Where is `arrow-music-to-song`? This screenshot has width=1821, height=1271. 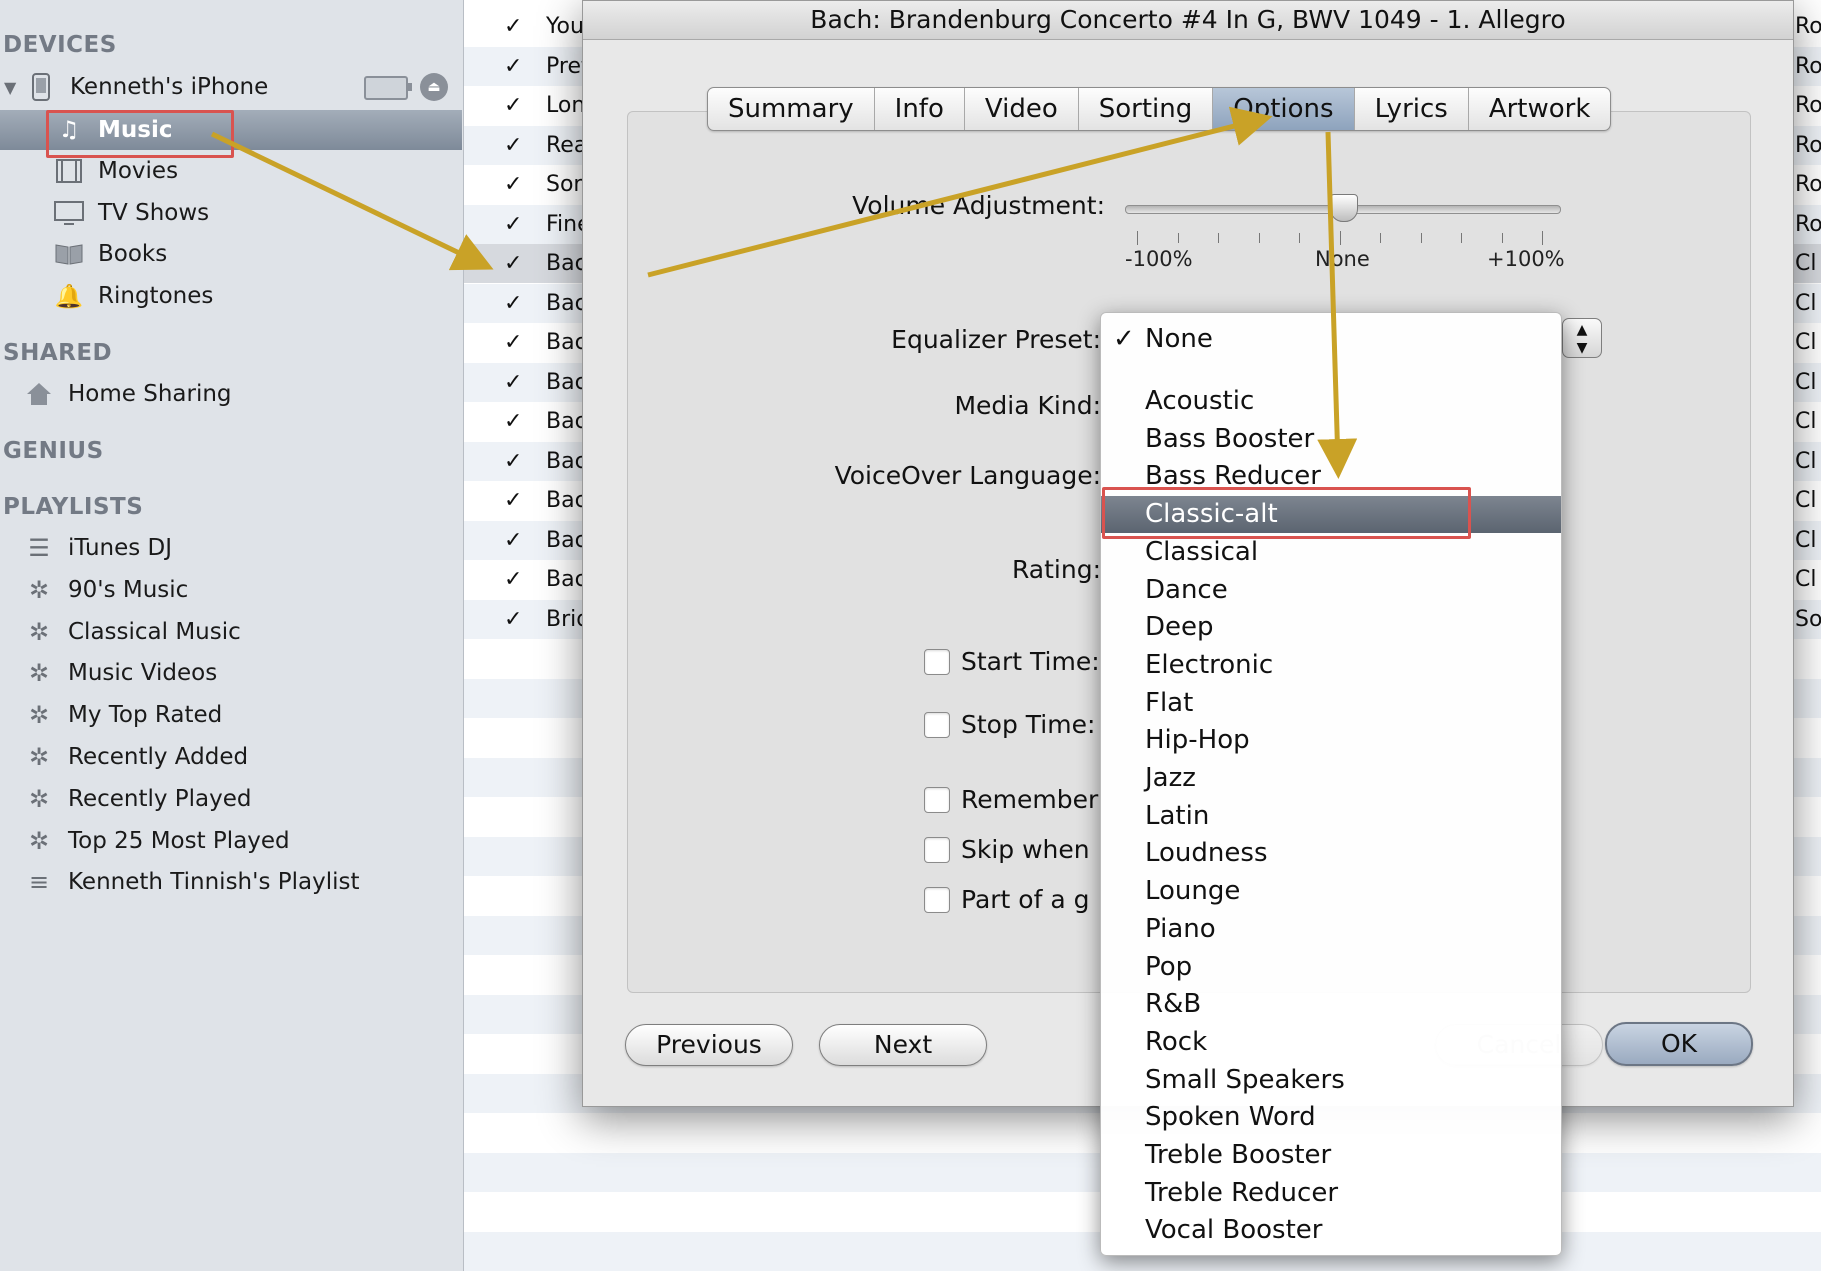
arrow-music-to-song is located at coordinates (352, 201).